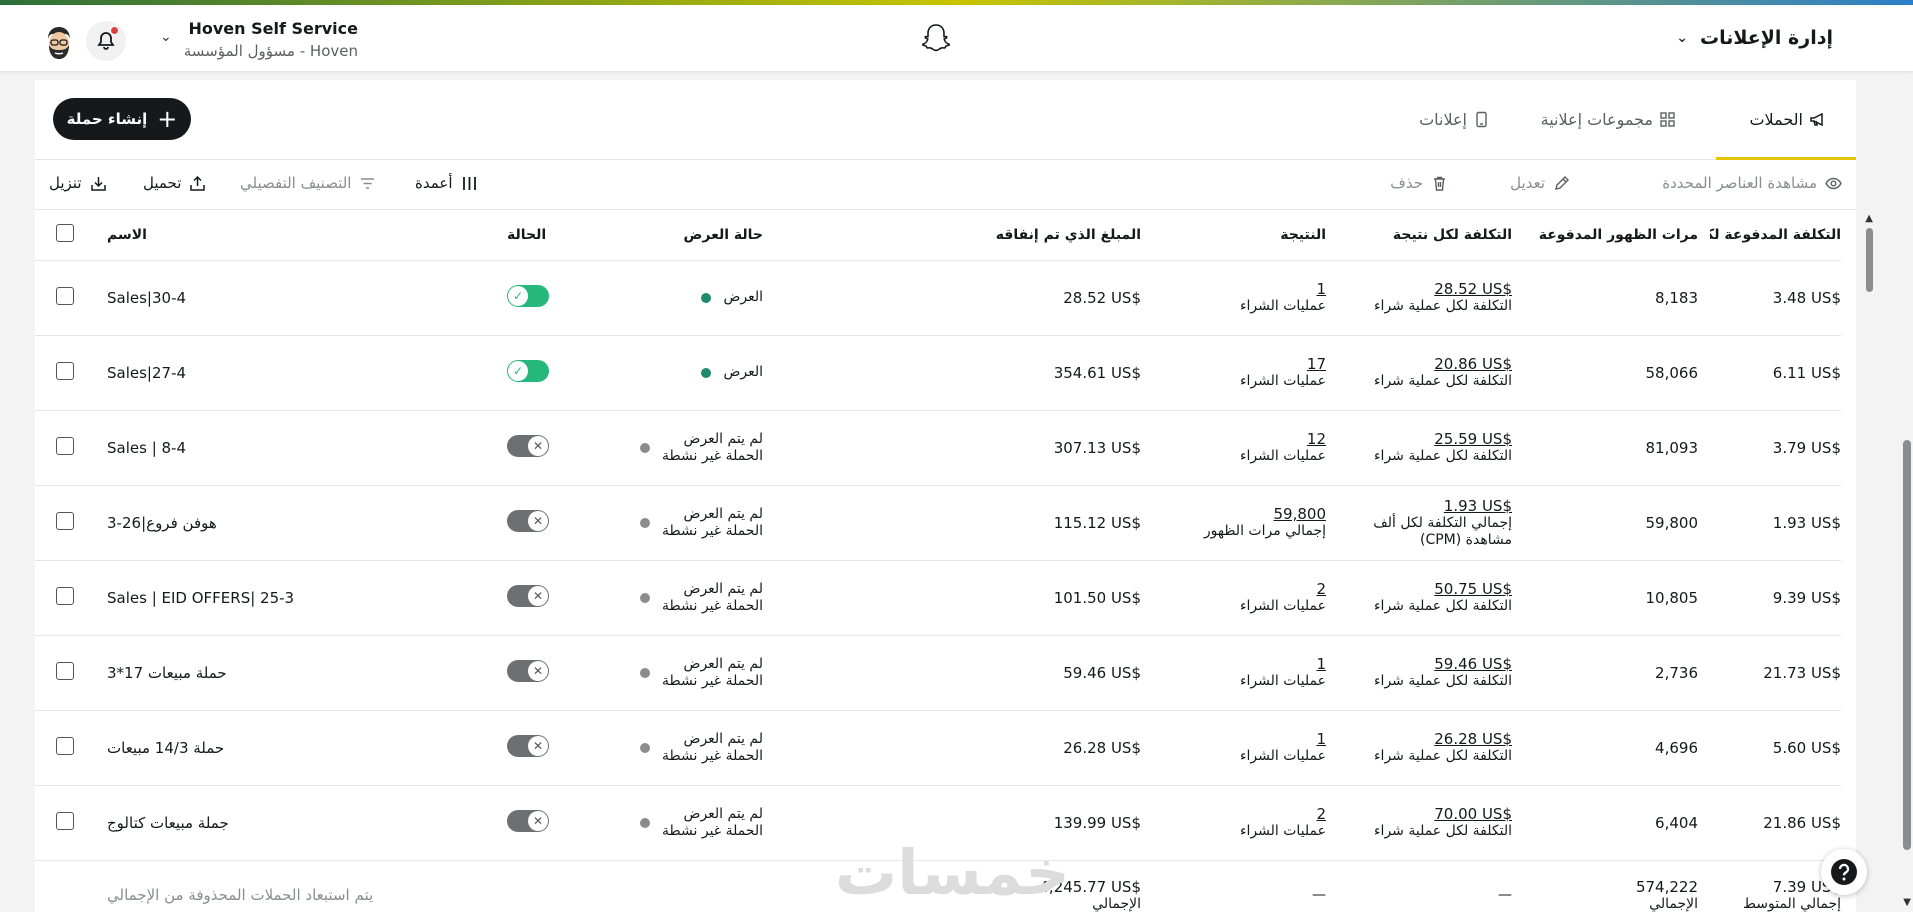  Describe the element at coordinates (1672, 372) in the screenshot. I see `paid-impressions-value: 58,066` at that location.